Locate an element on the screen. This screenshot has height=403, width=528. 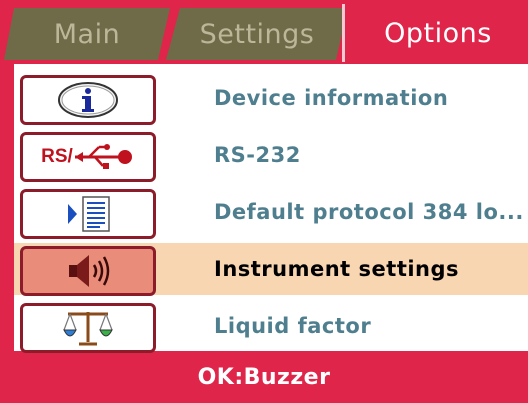
menu-item-label: Device information is located at coordinates (331, 98).